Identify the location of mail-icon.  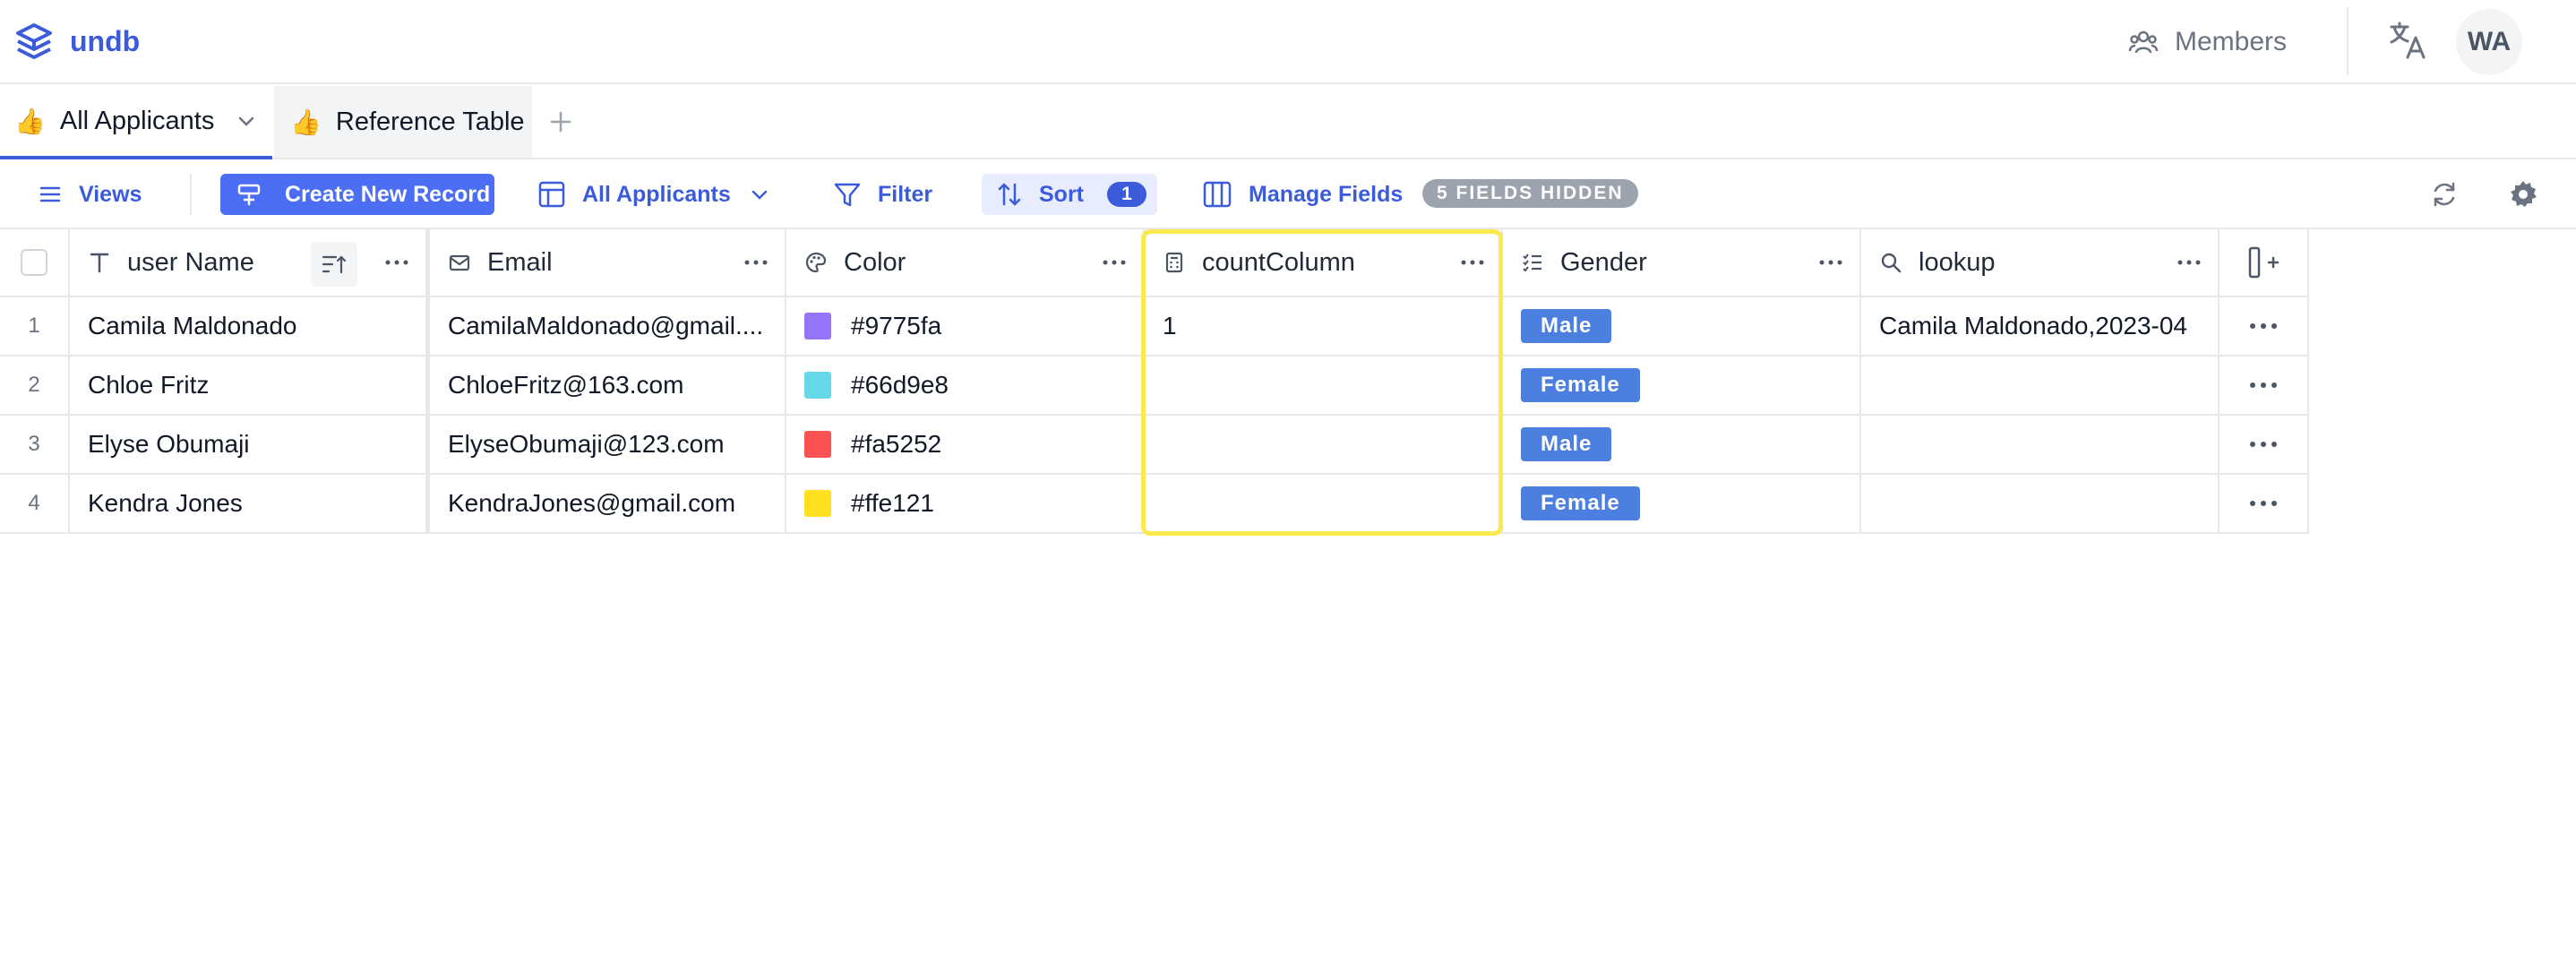
(459, 263).